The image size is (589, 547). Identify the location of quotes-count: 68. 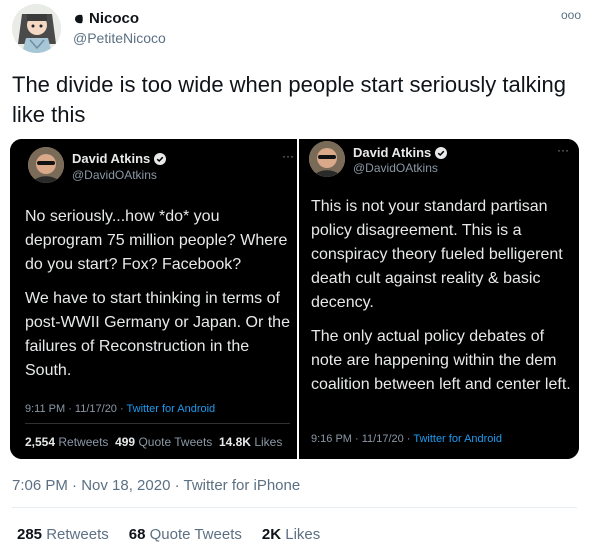
(137, 534).